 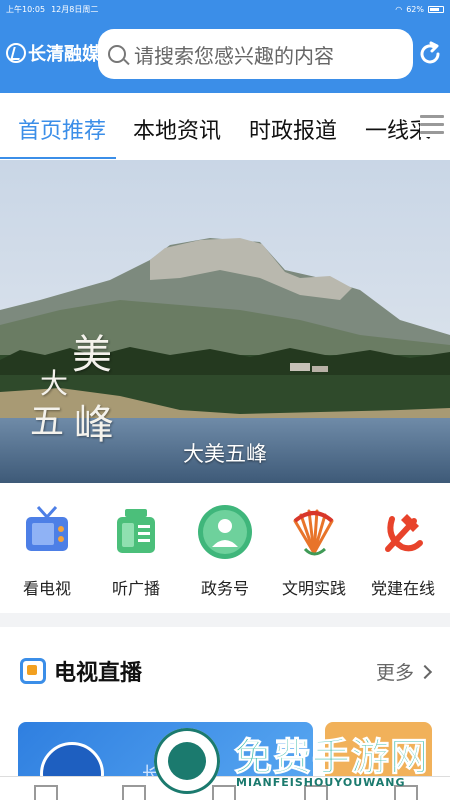 What do you see at coordinates (62, 129) in the screenshot?
I see `tab-home-recommend: 首页推荐` at bounding box center [62, 129].